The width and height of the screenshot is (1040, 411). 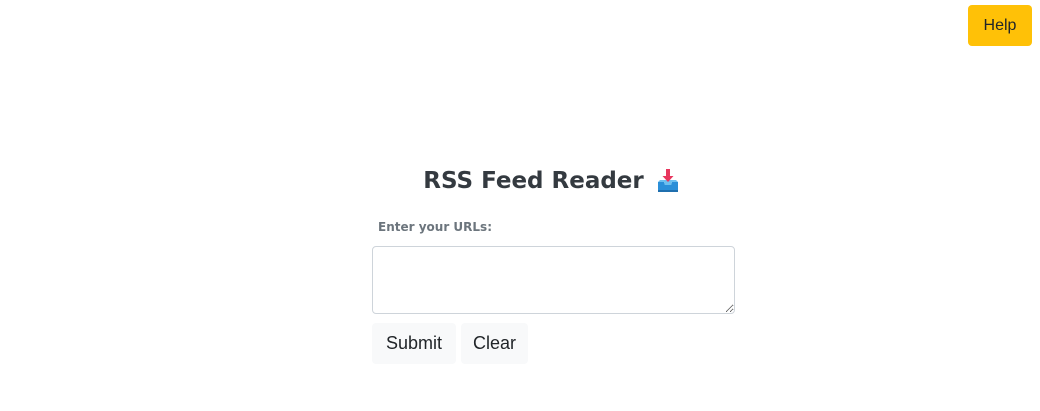 I want to click on page-title: RSS Feed Reader, so click(x=533, y=181).